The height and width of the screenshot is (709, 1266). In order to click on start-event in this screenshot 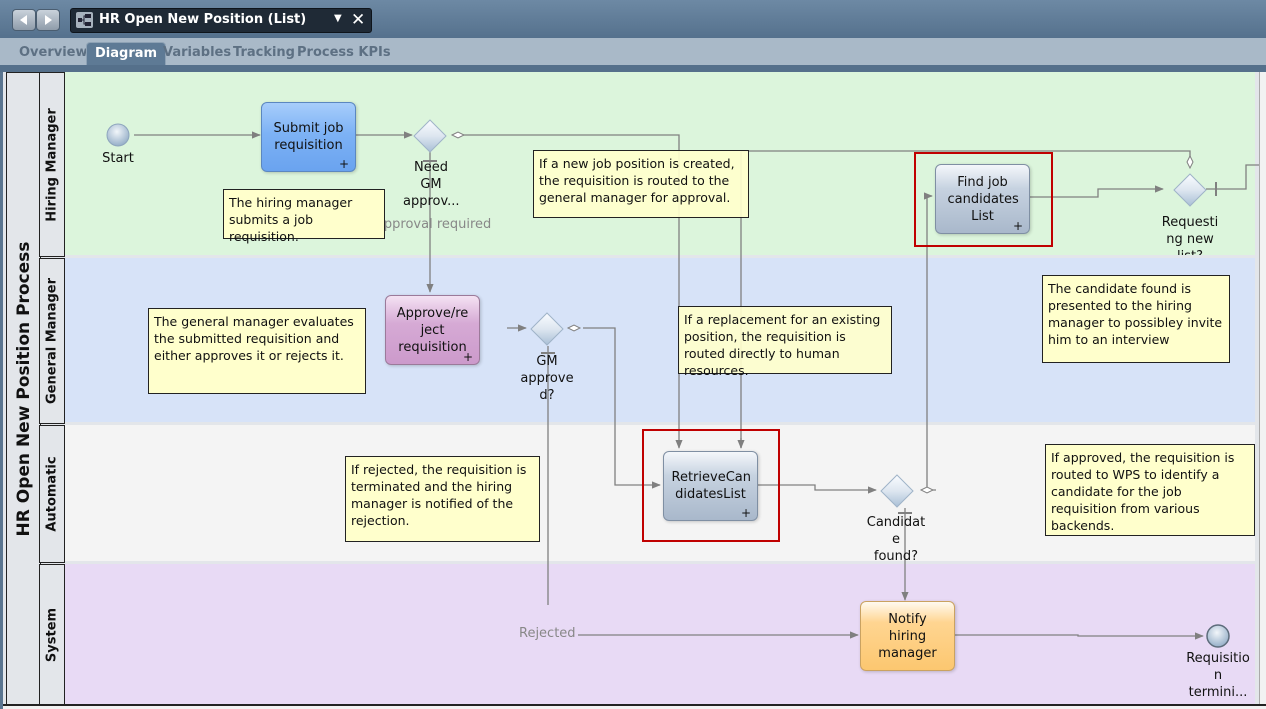, I will do `click(118, 135)`.